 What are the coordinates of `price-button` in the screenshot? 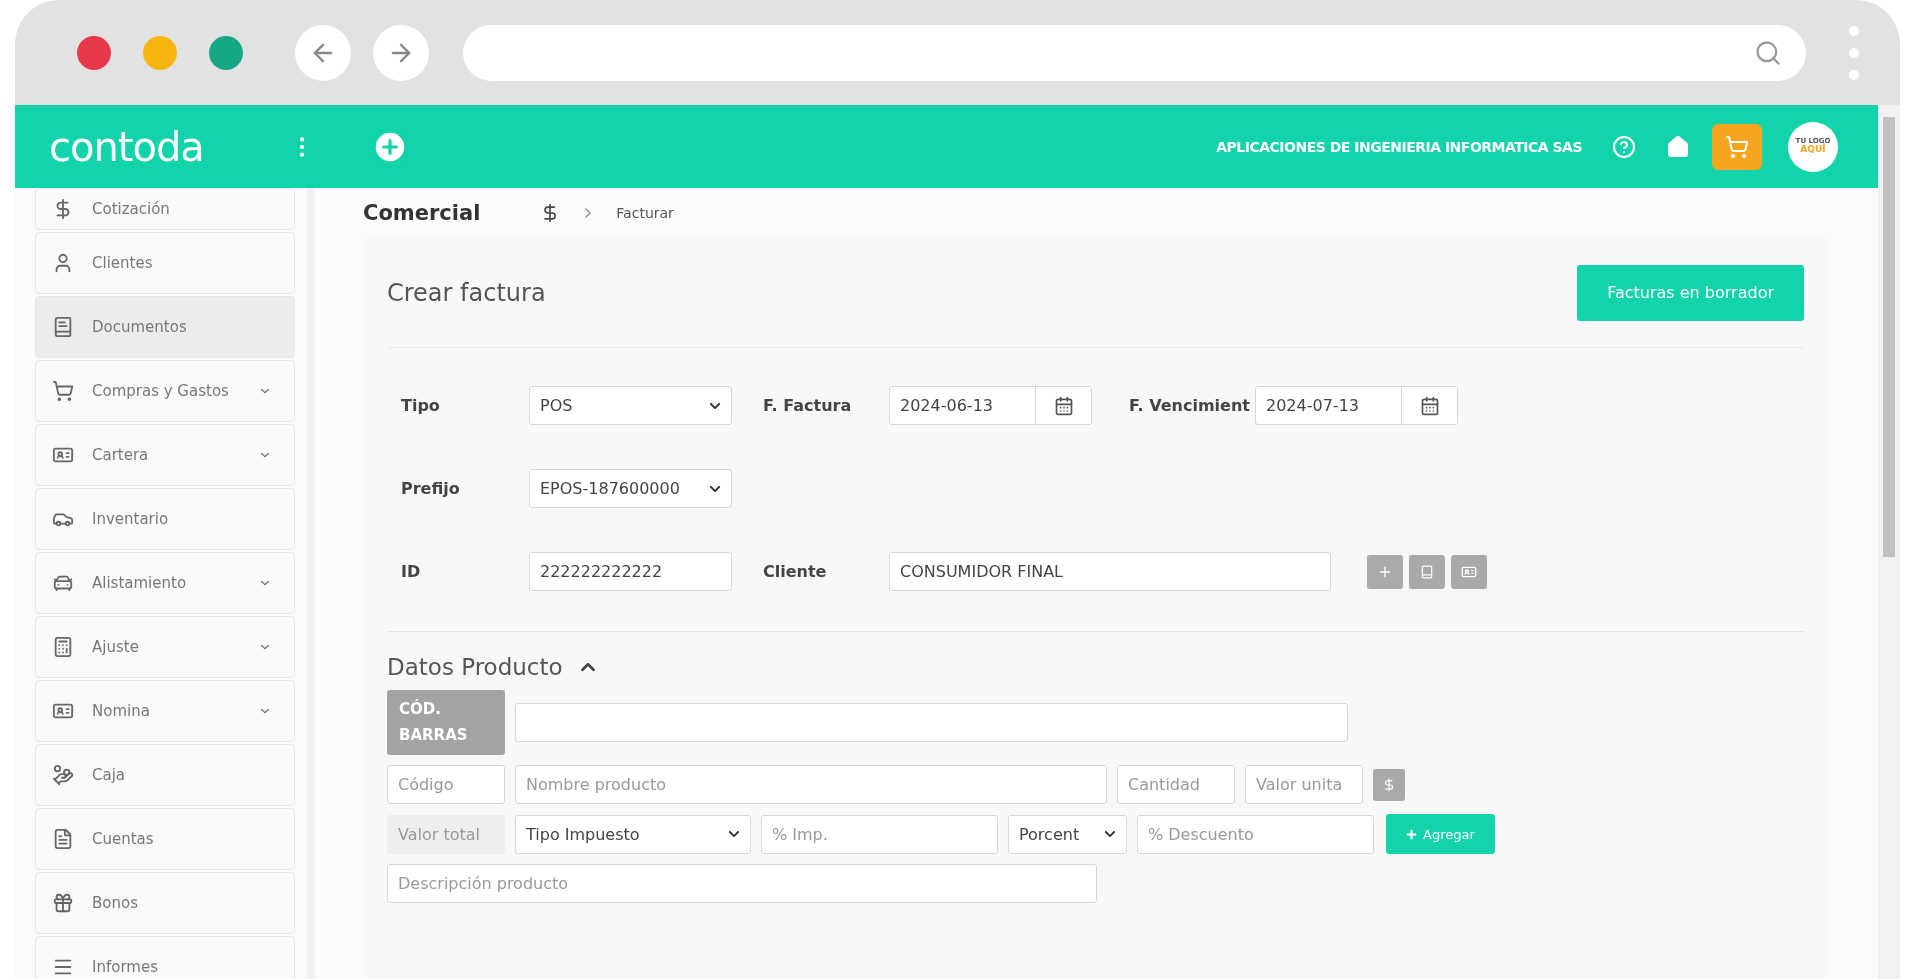 It's located at (1389, 784).